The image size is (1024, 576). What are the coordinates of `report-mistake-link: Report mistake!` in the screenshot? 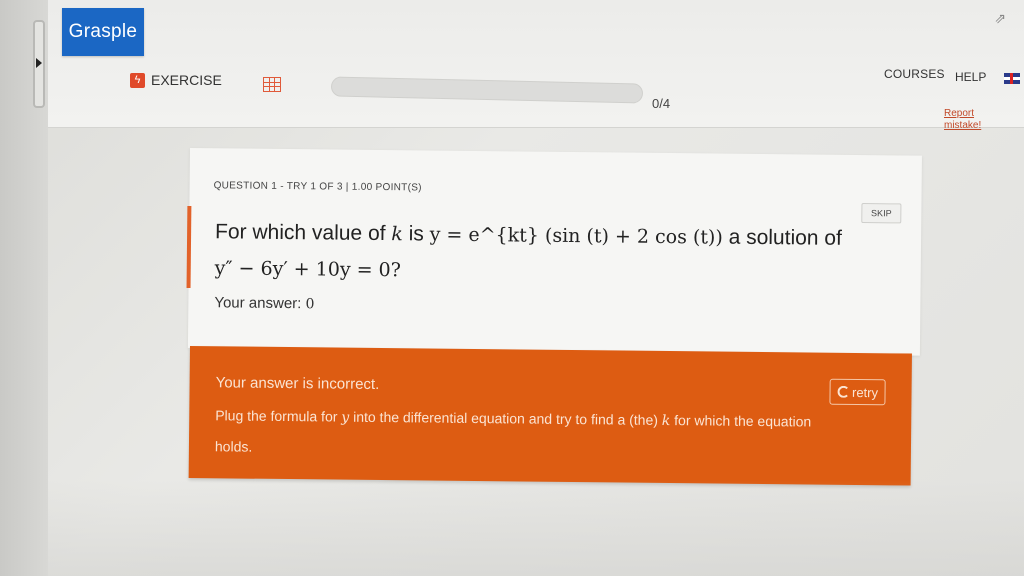 It's located at (966, 120).